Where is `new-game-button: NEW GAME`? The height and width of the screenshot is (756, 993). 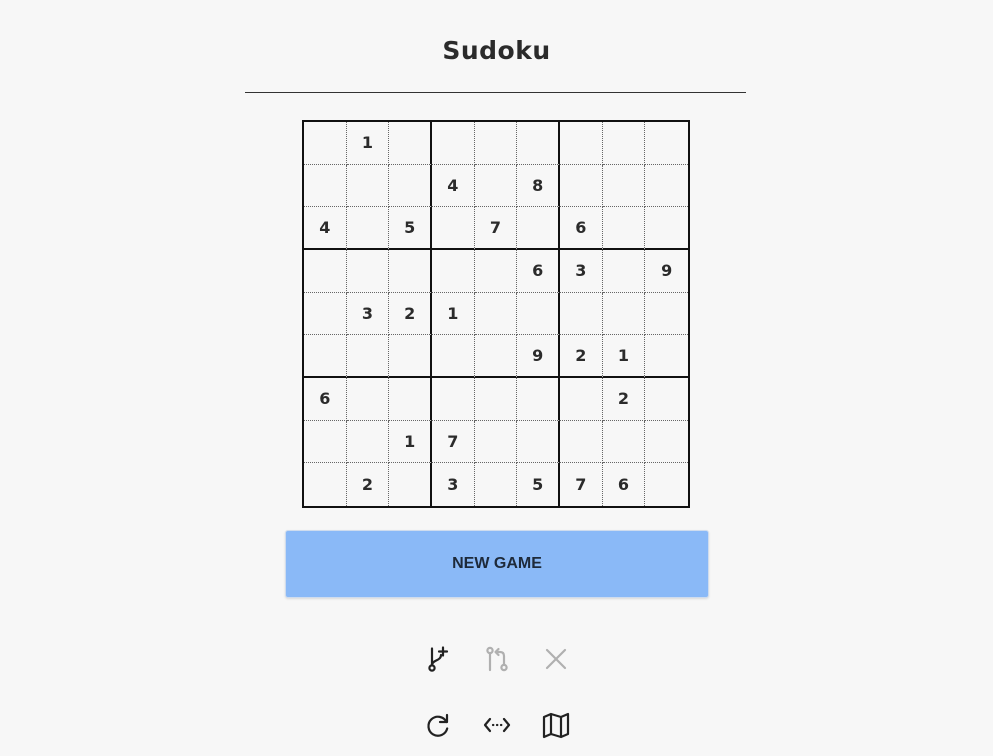 new-game-button: NEW GAME is located at coordinates (497, 564).